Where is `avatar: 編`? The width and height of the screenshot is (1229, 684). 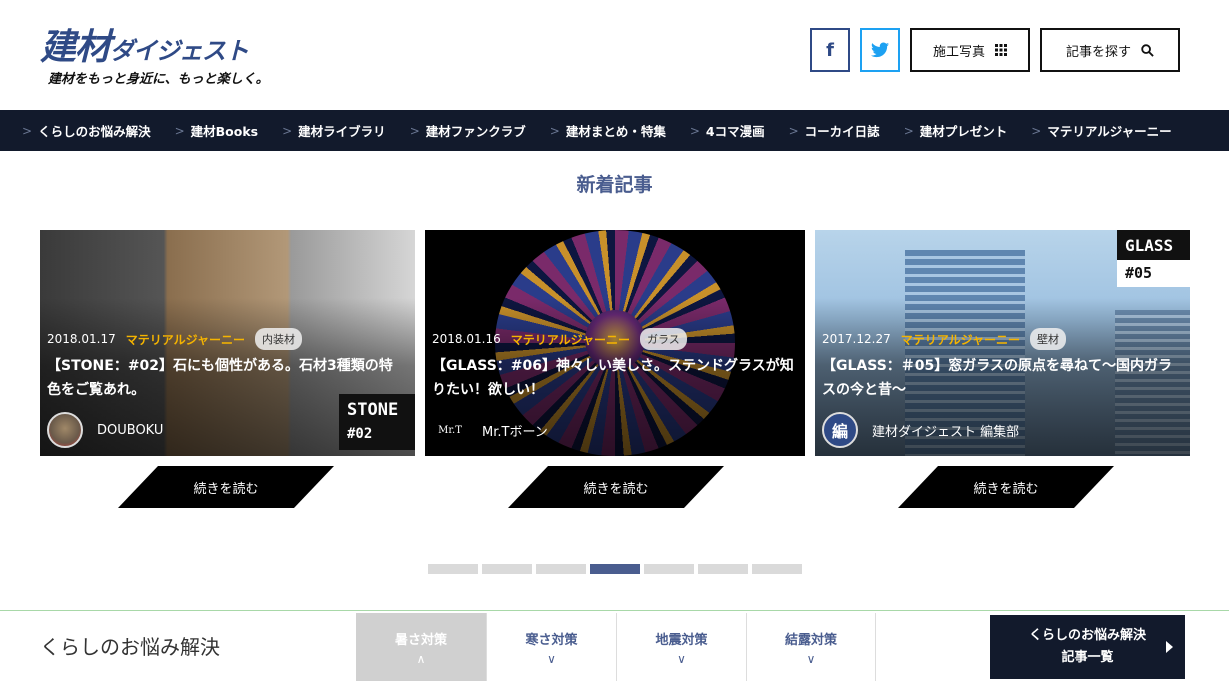
avatar: 編 is located at coordinates (840, 430).